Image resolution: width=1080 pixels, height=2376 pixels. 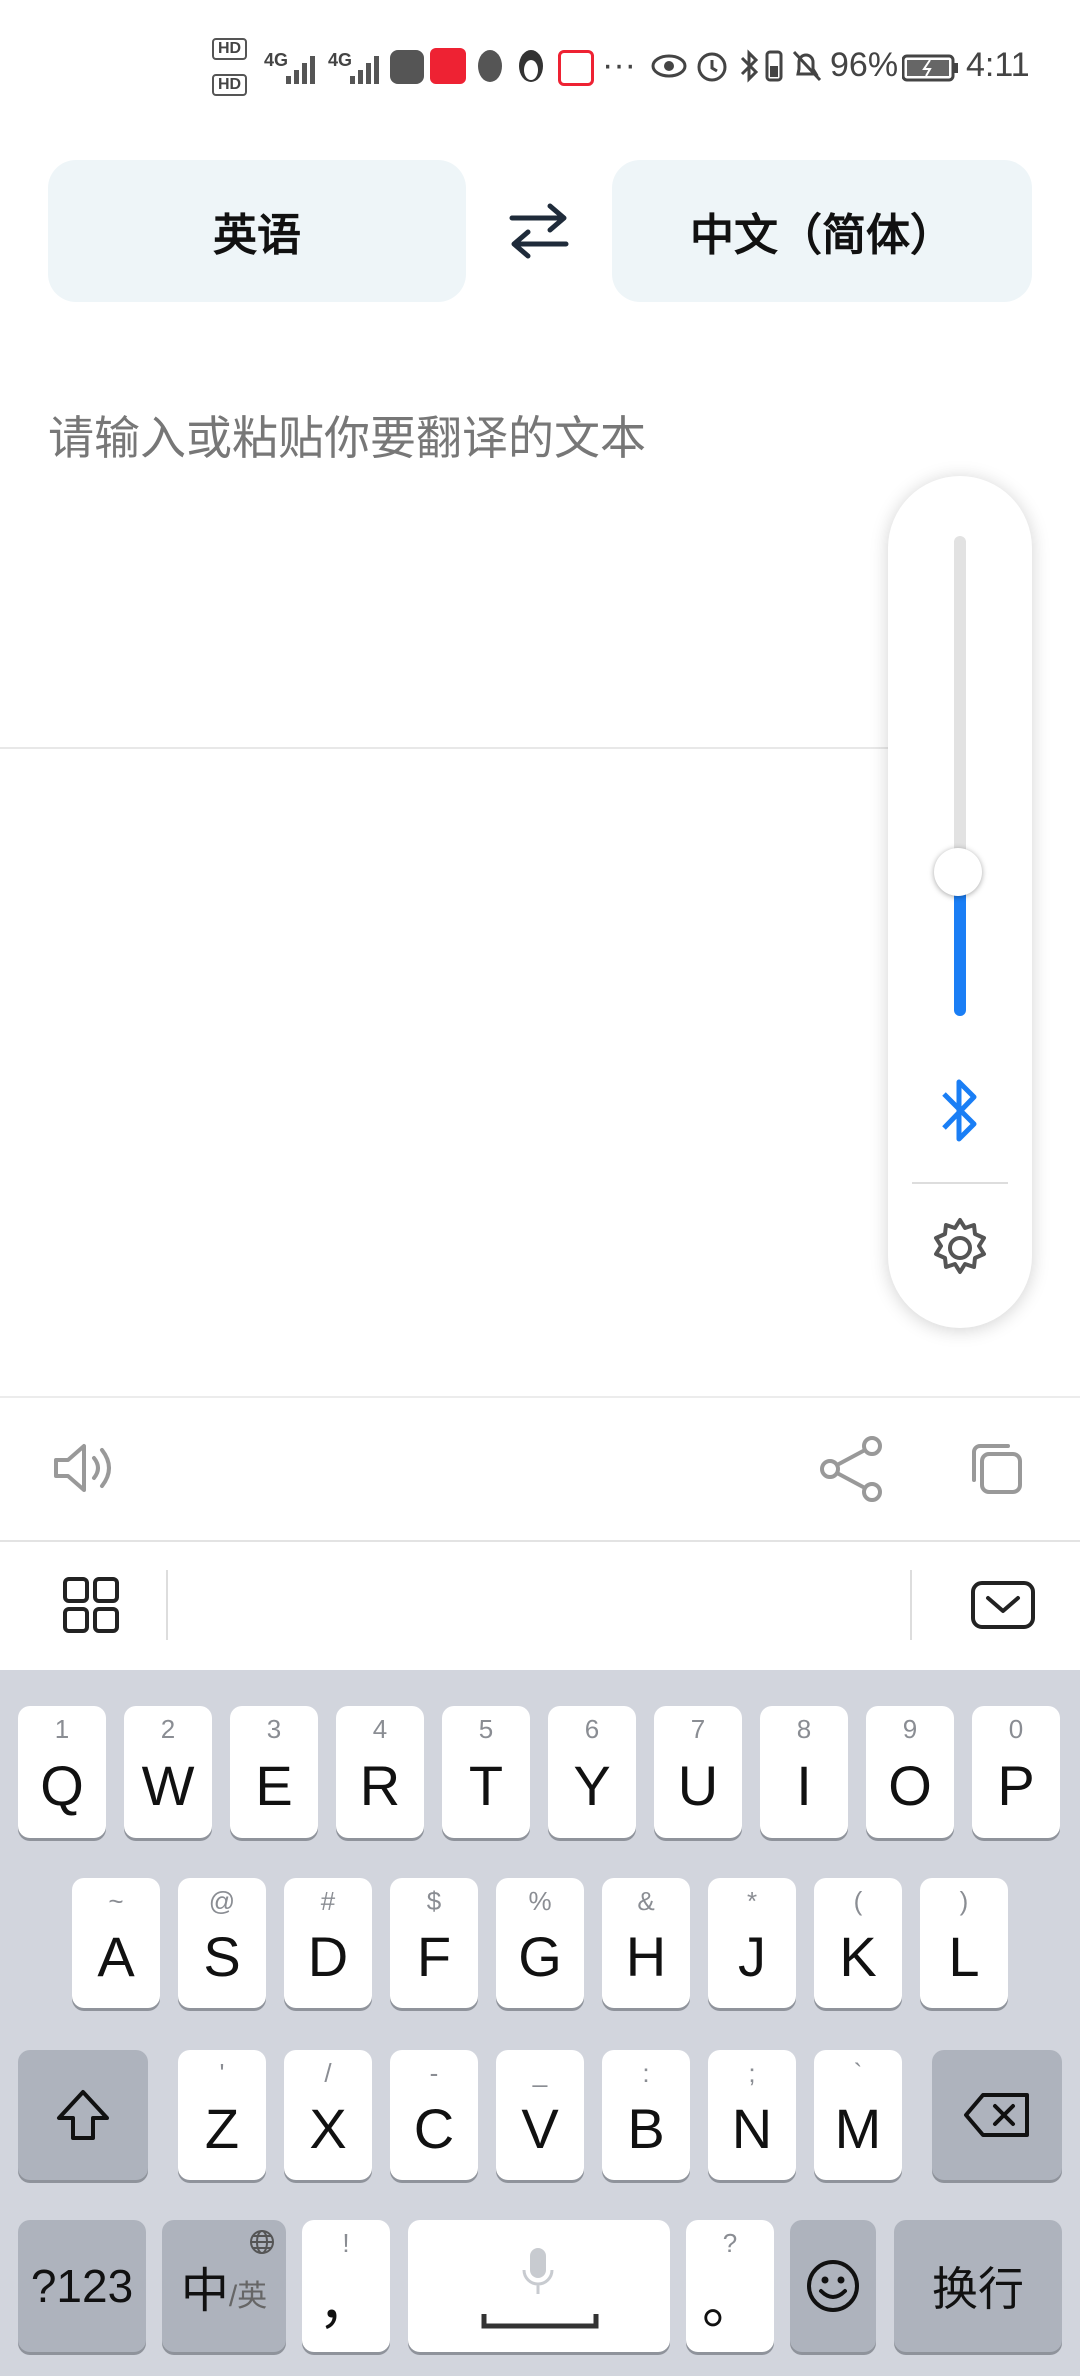 I want to click on key-q: 1Q, so click(x=62, y=1772).